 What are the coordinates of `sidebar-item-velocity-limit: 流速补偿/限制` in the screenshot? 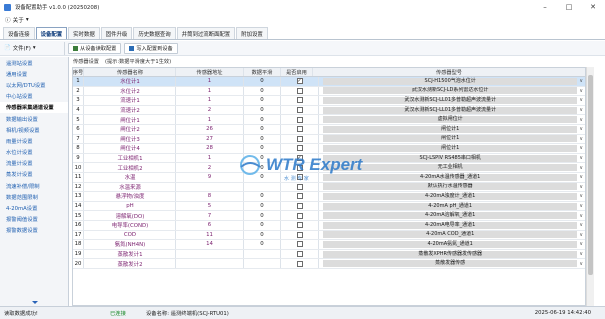 It's located at (34, 185).